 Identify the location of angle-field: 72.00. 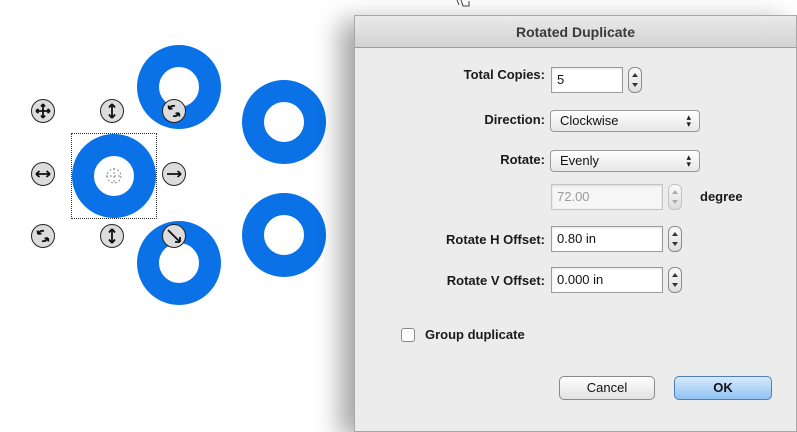
(607, 197).